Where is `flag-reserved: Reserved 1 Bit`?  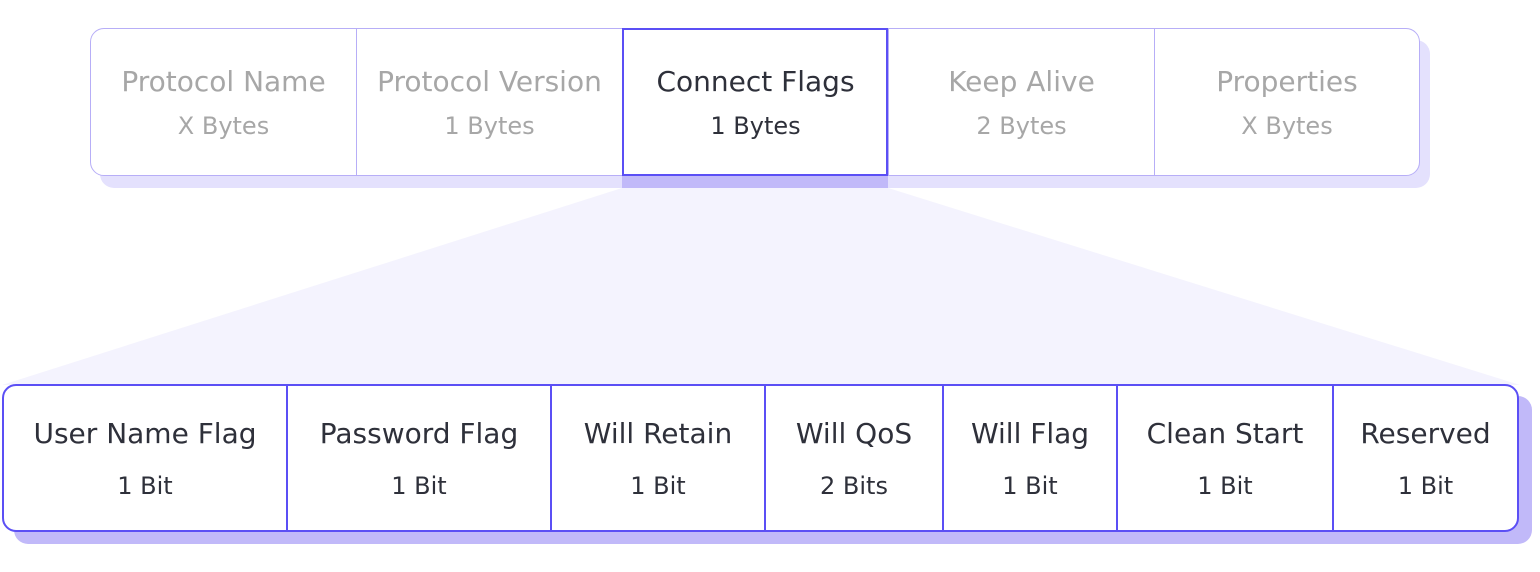 flag-reserved: Reserved 1 Bit is located at coordinates (1425, 458).